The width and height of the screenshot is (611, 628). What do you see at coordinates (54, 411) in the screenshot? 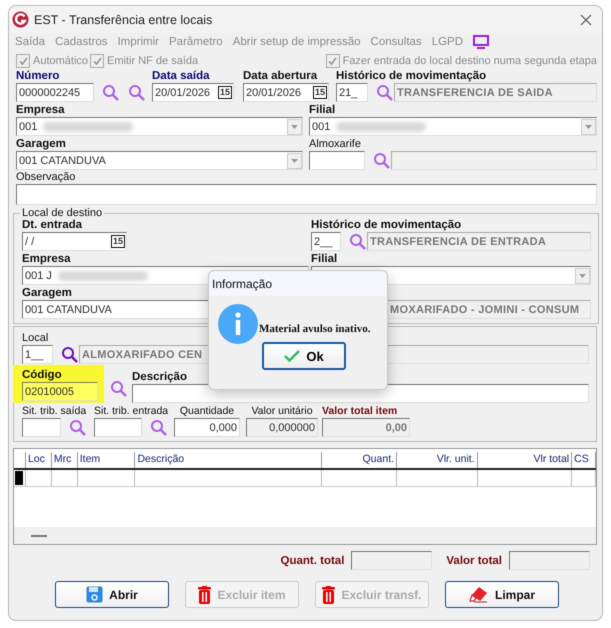
I see `field-label: Sit. trib. saída` at bounding box center [54, 411].